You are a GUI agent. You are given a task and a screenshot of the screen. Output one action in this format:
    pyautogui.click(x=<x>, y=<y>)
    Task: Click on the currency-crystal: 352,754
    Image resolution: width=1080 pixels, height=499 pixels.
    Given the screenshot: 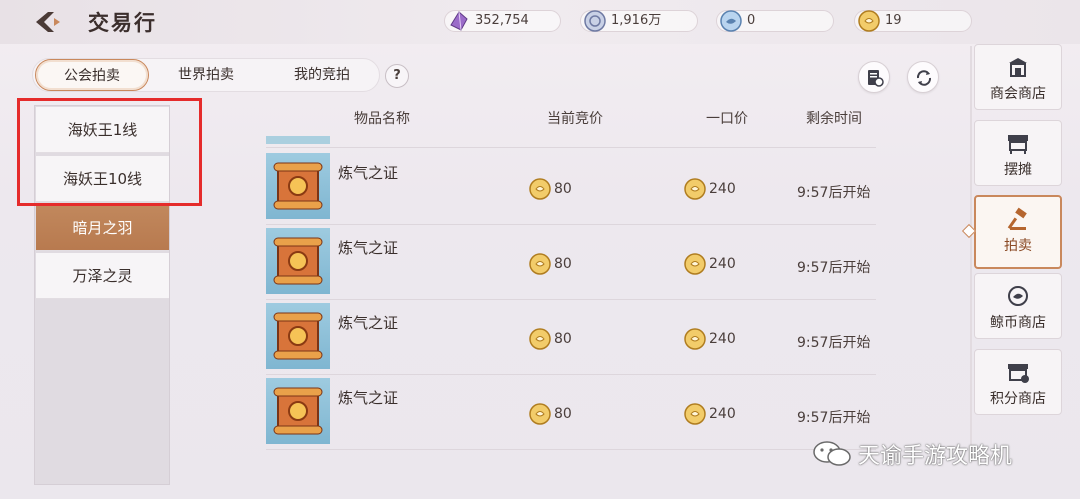 What is the action you would take?
    pyautogui.click(x=502, y=21)
    